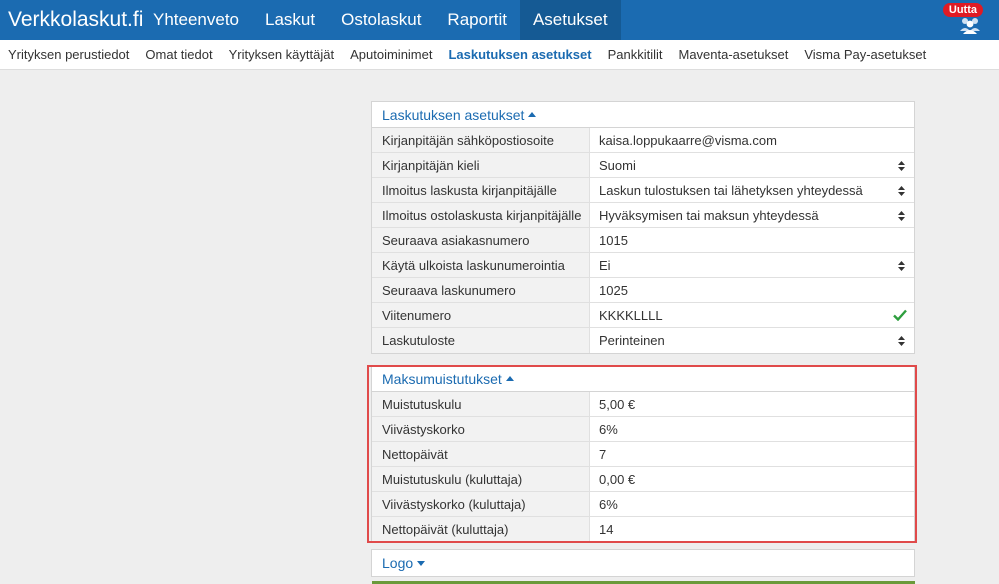 The height and width of the screenshot is (584, 999). Describe the element at coordinates (752, 529) in the screenshot. I see `consumer-net-days-field: 14` at that location.